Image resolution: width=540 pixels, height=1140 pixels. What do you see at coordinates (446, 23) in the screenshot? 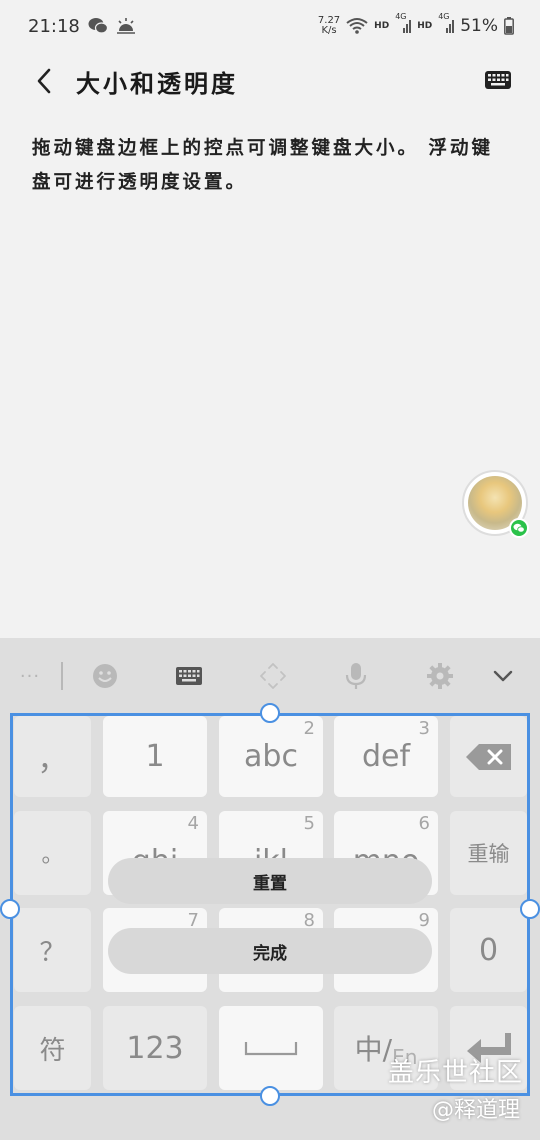
I see `signal-icon-2: 4G` at bounding box center [446, 23].